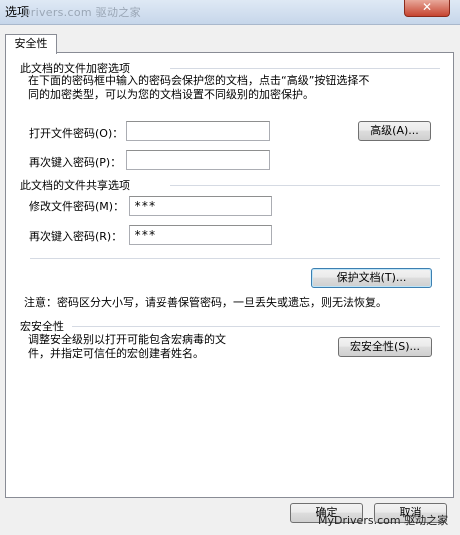  Describe the element at coordinates (127, 339) in the screenshot. I see `macro-description-line1: 调整安全级别以打开可能包含宏病毒的文` at that location.